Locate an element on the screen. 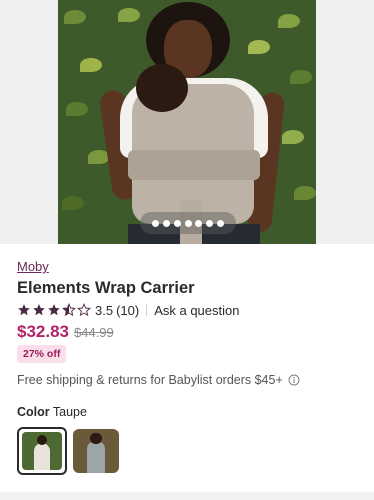 The height and width of the screenshot is (500, 374). product-title: Elements Wrap Carrier is located at coordinates (106, 288).